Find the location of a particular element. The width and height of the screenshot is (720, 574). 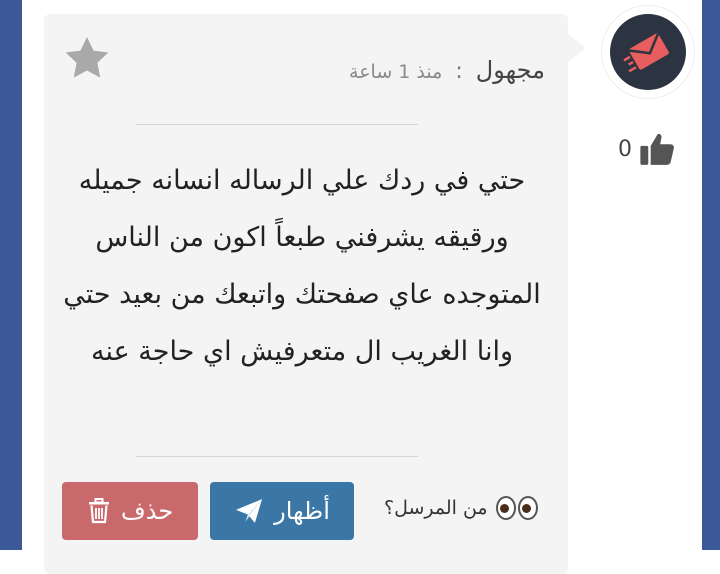

divider-top is located at coordinates (277, 124).